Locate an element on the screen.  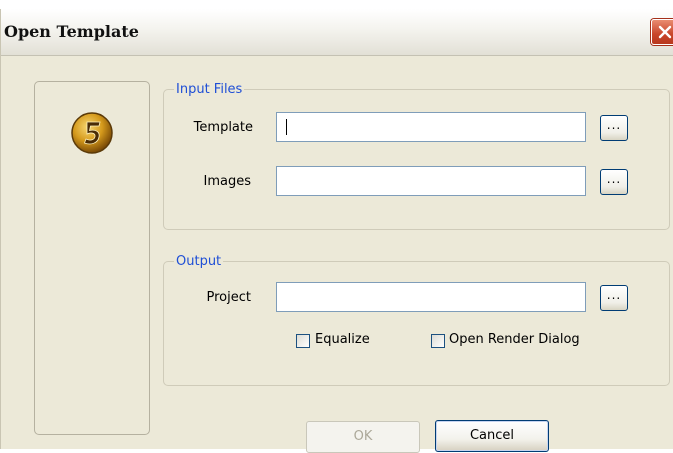
open-render-dialog-checkbox is located at coordinates (438, 341).